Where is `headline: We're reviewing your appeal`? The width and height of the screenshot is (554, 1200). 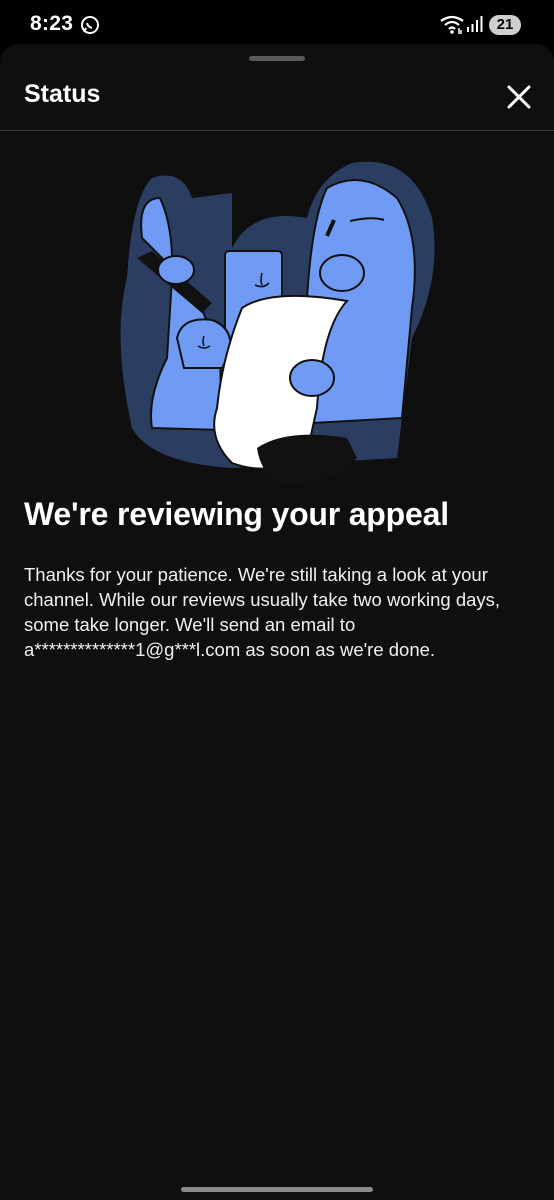 headline: We're reviewing your appeal is located at coordinates (236, 514).